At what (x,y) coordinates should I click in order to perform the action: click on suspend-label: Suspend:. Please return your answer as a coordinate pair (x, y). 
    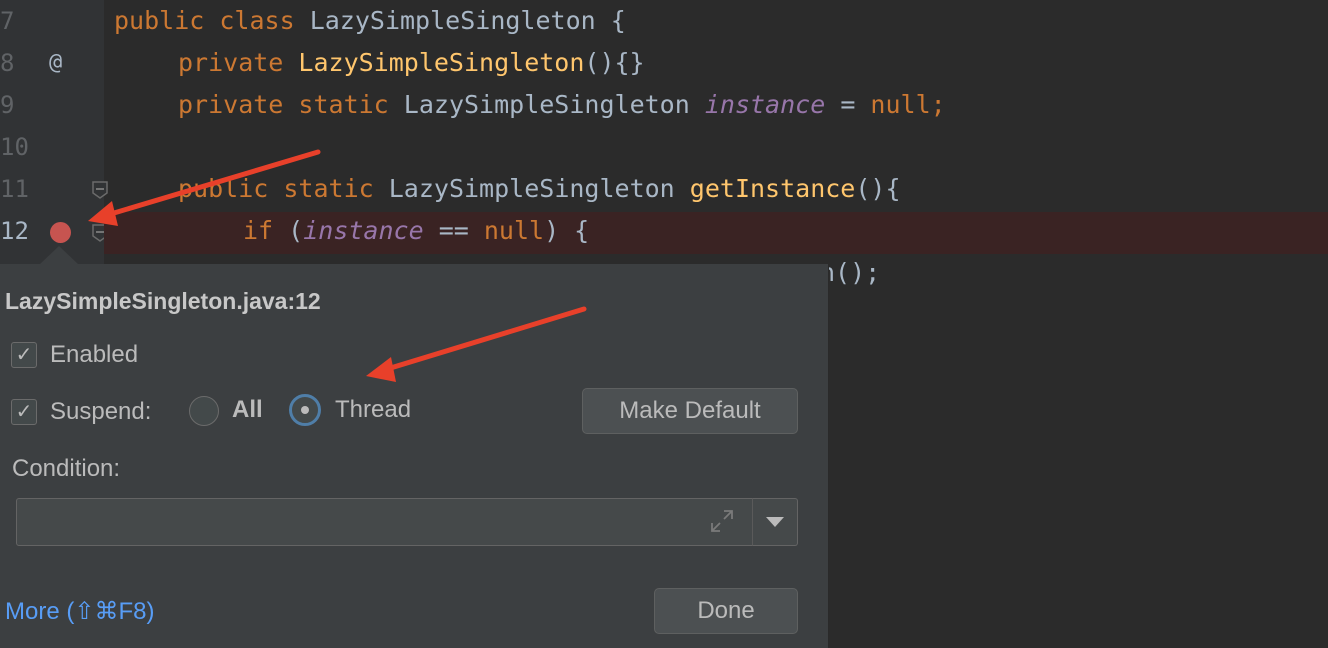
    Looking at the image, I should click on (101, 411).